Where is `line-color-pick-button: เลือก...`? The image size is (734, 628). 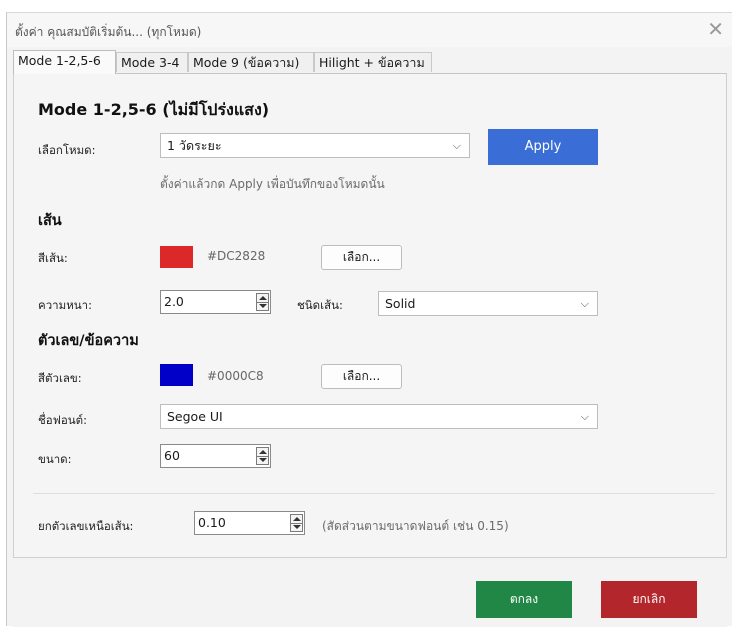
line-color-pick-button: เลือก... is located at coordinates (361, 257).